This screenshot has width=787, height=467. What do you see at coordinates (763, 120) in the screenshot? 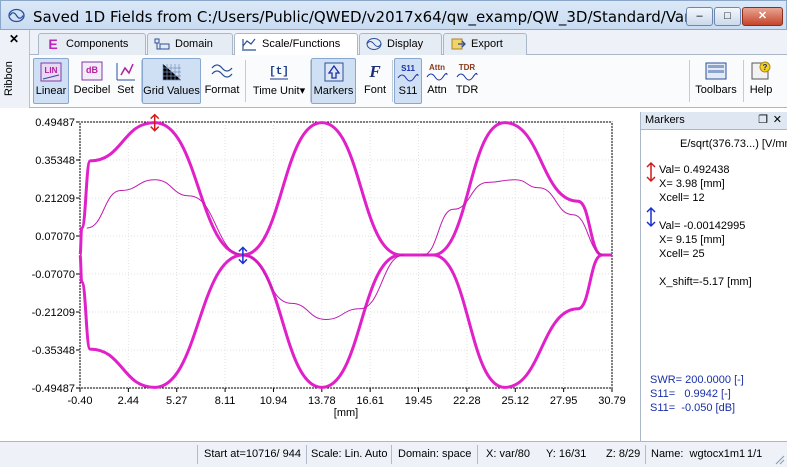
I see `pin-icon: ❐` at bounding box center [763, 120].